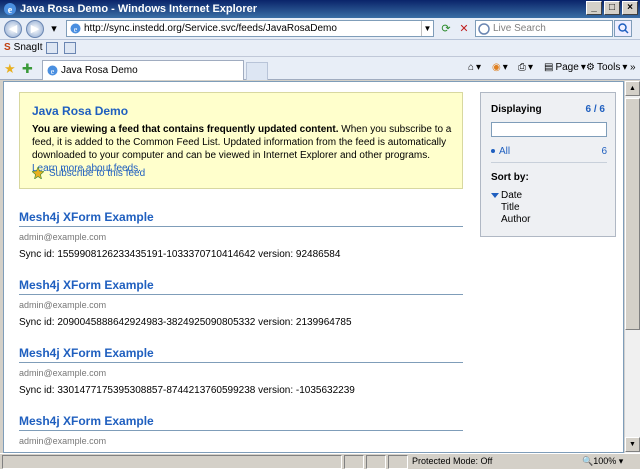 The height and width of the screenshot is (469, 640). Describe the element at coordinates (510, 220) in the screenshot. I see `sort-option-author: Author` at that location.